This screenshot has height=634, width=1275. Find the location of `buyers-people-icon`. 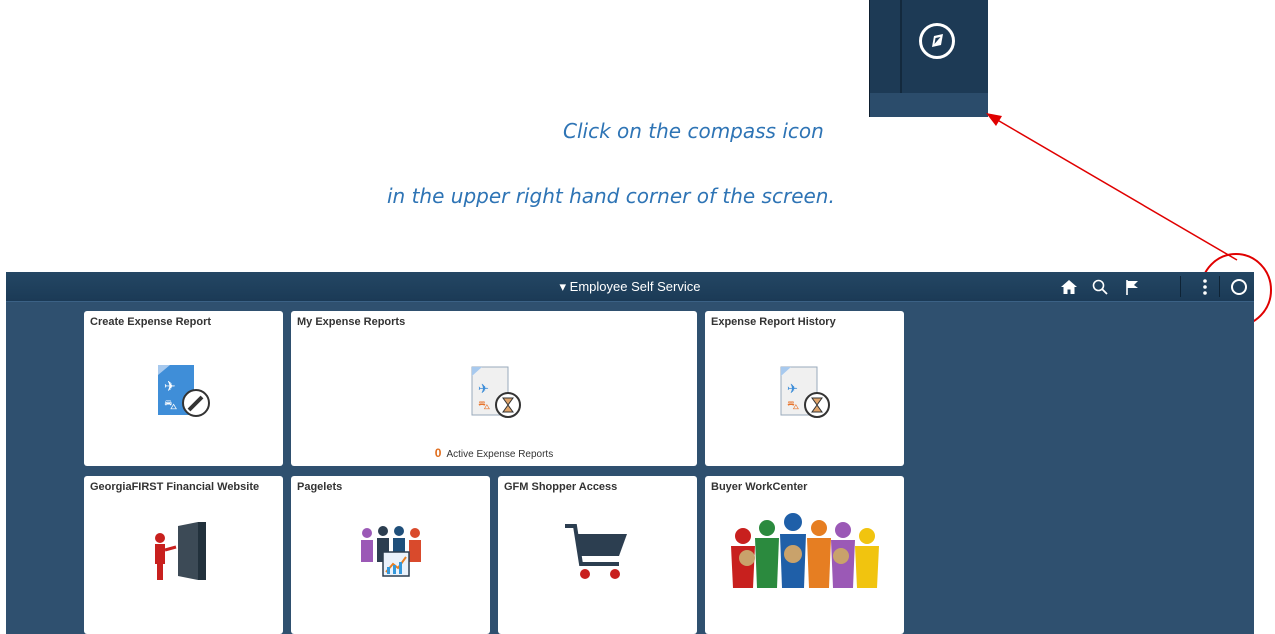

buyers-people-icon is located at coordinates (806, 552).